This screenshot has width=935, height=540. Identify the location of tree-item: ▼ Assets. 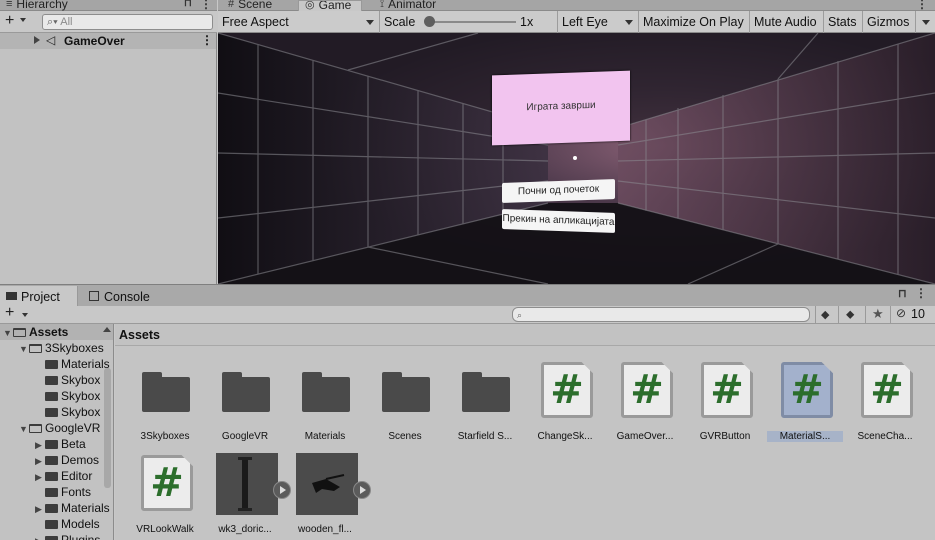
(35, 332).